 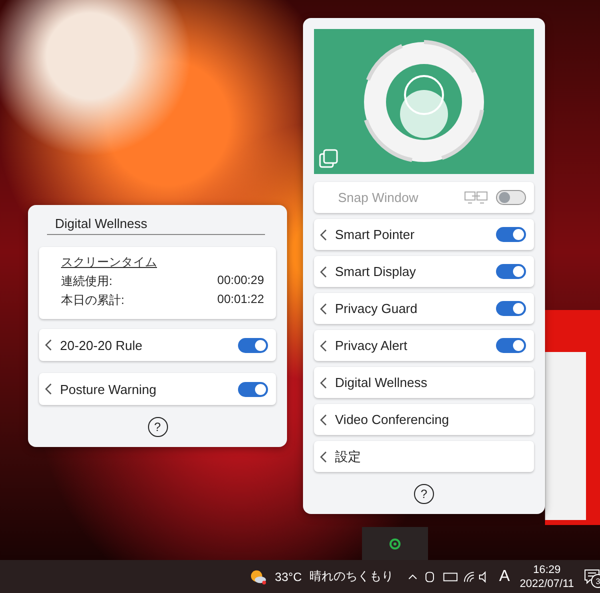 What do you see at coordinates (424, 345) in the screenshot?
I see `menu-row: Privacy Alert` at bounding box center [424, 345].